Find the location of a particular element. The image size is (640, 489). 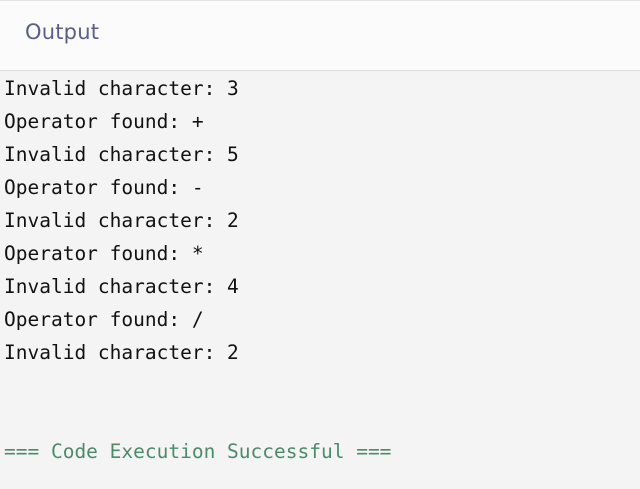

execution-status-message: === Code Execution Successful === is located at coordinates (198, 451).